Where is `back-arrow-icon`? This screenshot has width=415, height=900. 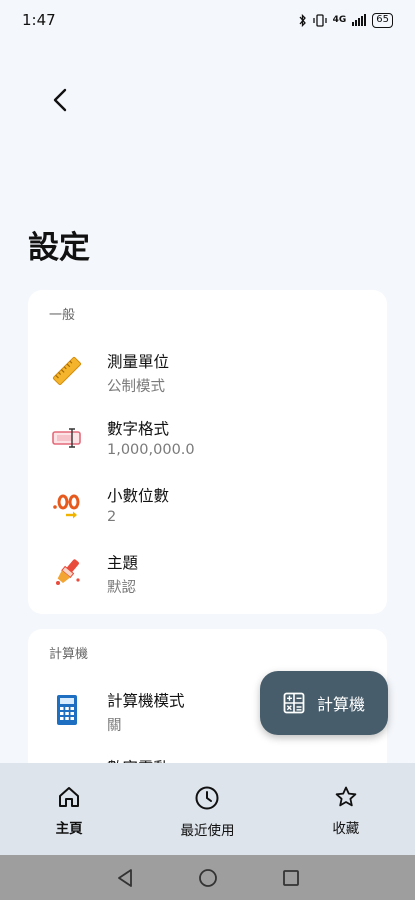 back-arrow-icon is located at coordinates (60, 100).